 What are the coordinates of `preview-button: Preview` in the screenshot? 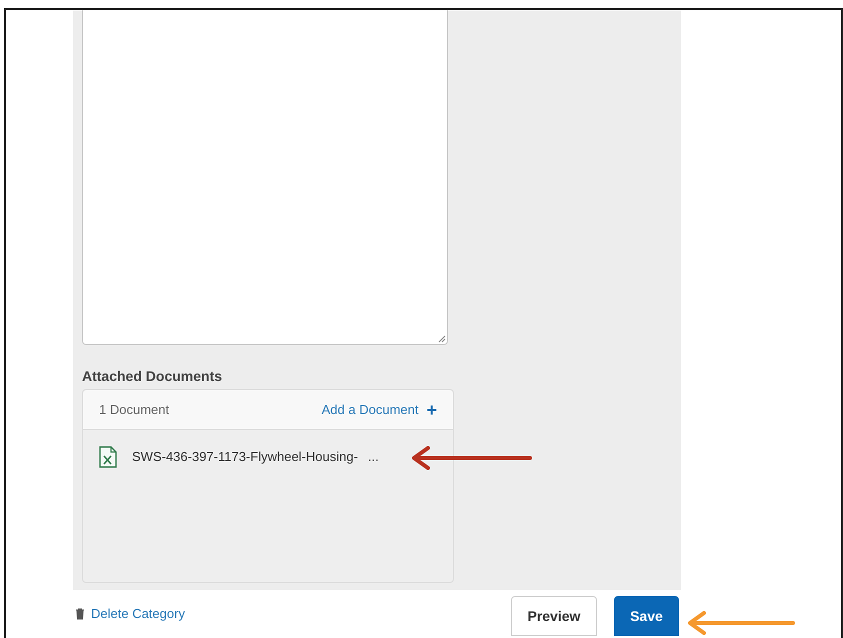 It's located at (553, 616).